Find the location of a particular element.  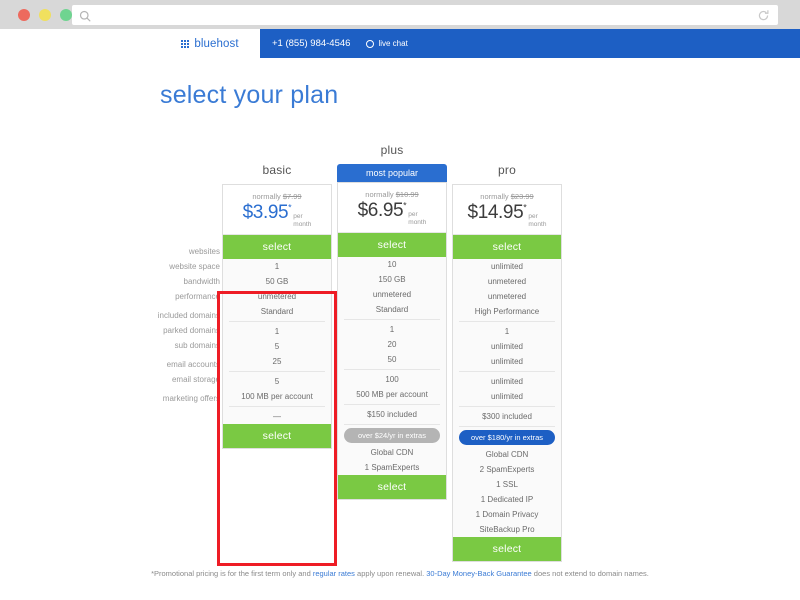

feature-value: 20 is located at coordinates (392, 344).